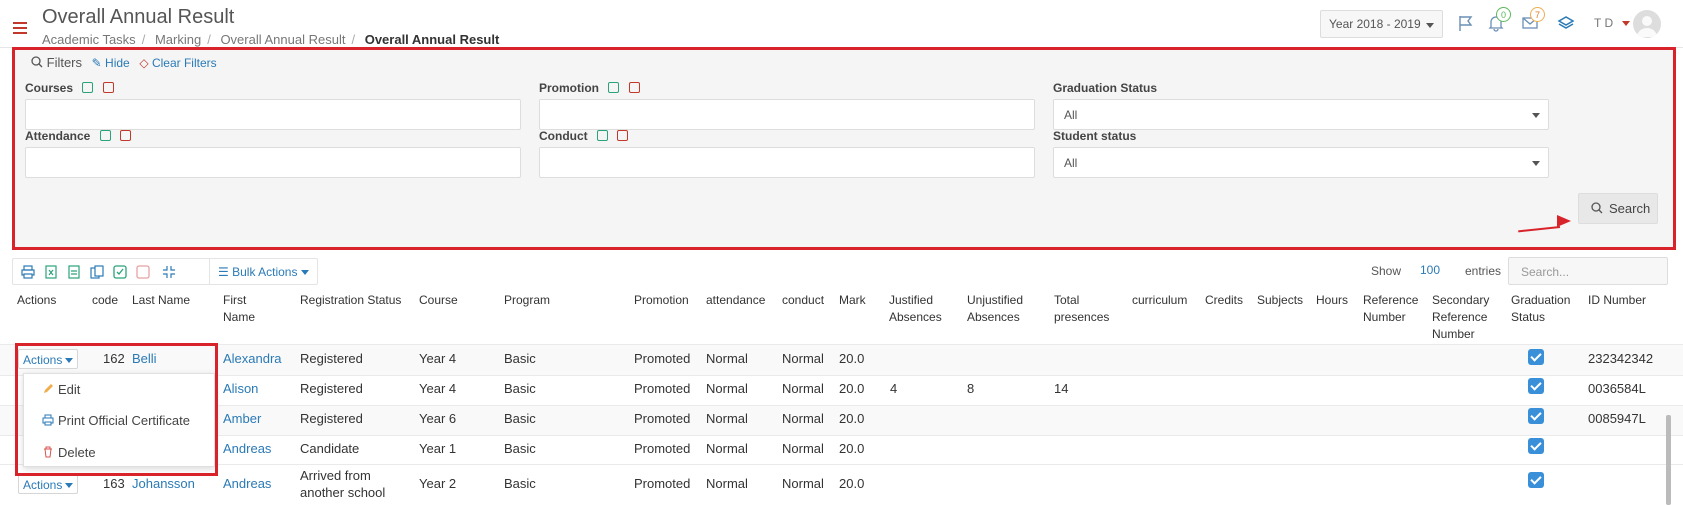 The image size is (1683, 505). What do you see at coordinates (1071, 163) in the screenshot?
I see `student-status-value: All` at bounding box center [1071, 163].